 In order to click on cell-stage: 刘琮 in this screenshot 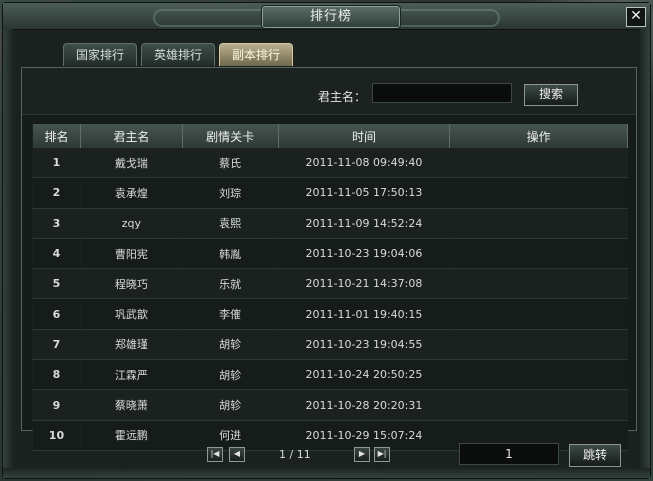, I will do `click(230, 193)`.